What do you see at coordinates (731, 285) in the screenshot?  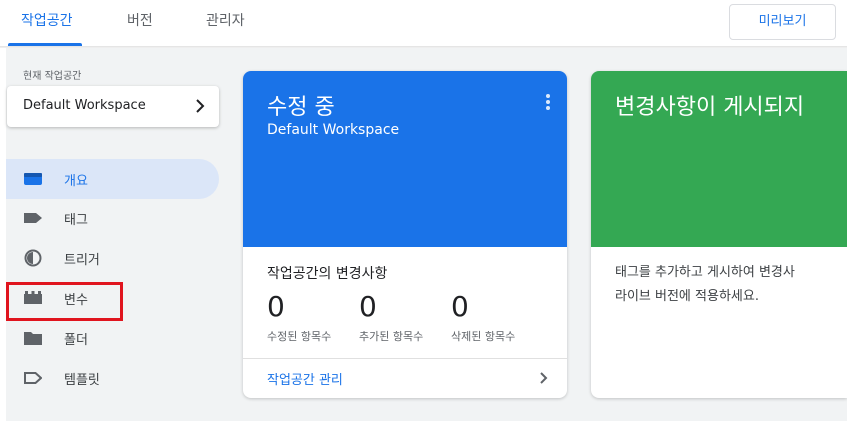 I see `publish-card-body: 태그를 추가하고 게시하여 변경사 라이브 버전에 적용하세요.` at bounding box center [731, 285].